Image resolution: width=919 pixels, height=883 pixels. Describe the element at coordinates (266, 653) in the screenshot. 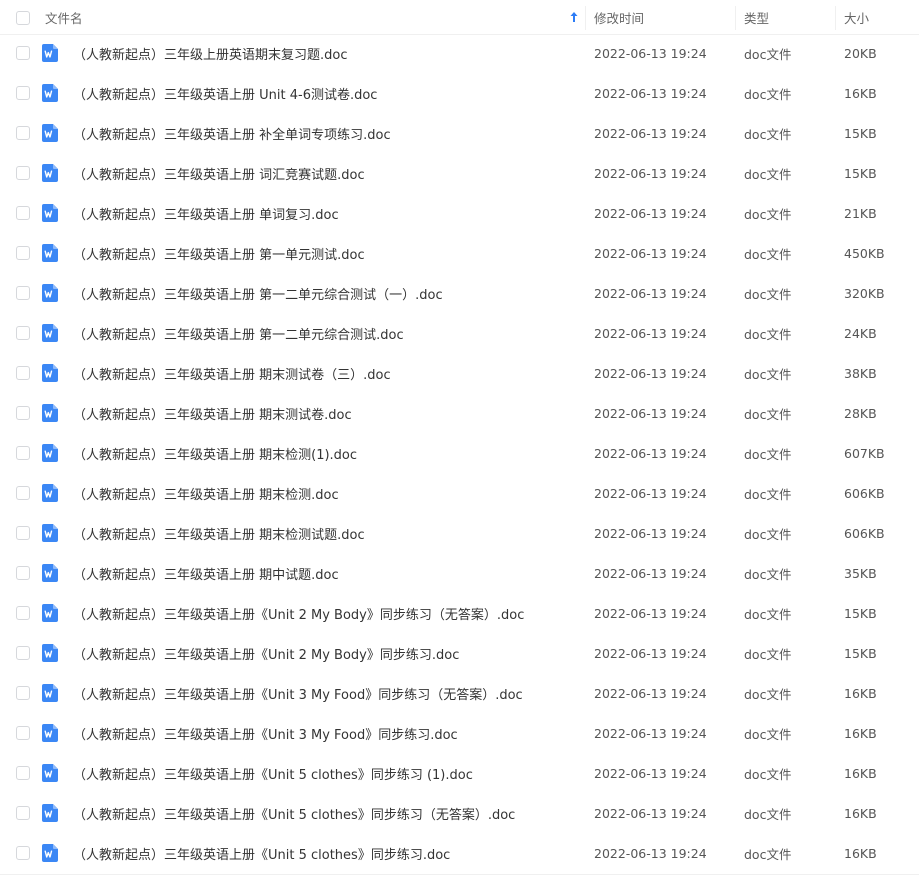

I see `file-name: （人教新起点）三年级英语上册《Unit 2 My Body》同步练习.doc` at that location.